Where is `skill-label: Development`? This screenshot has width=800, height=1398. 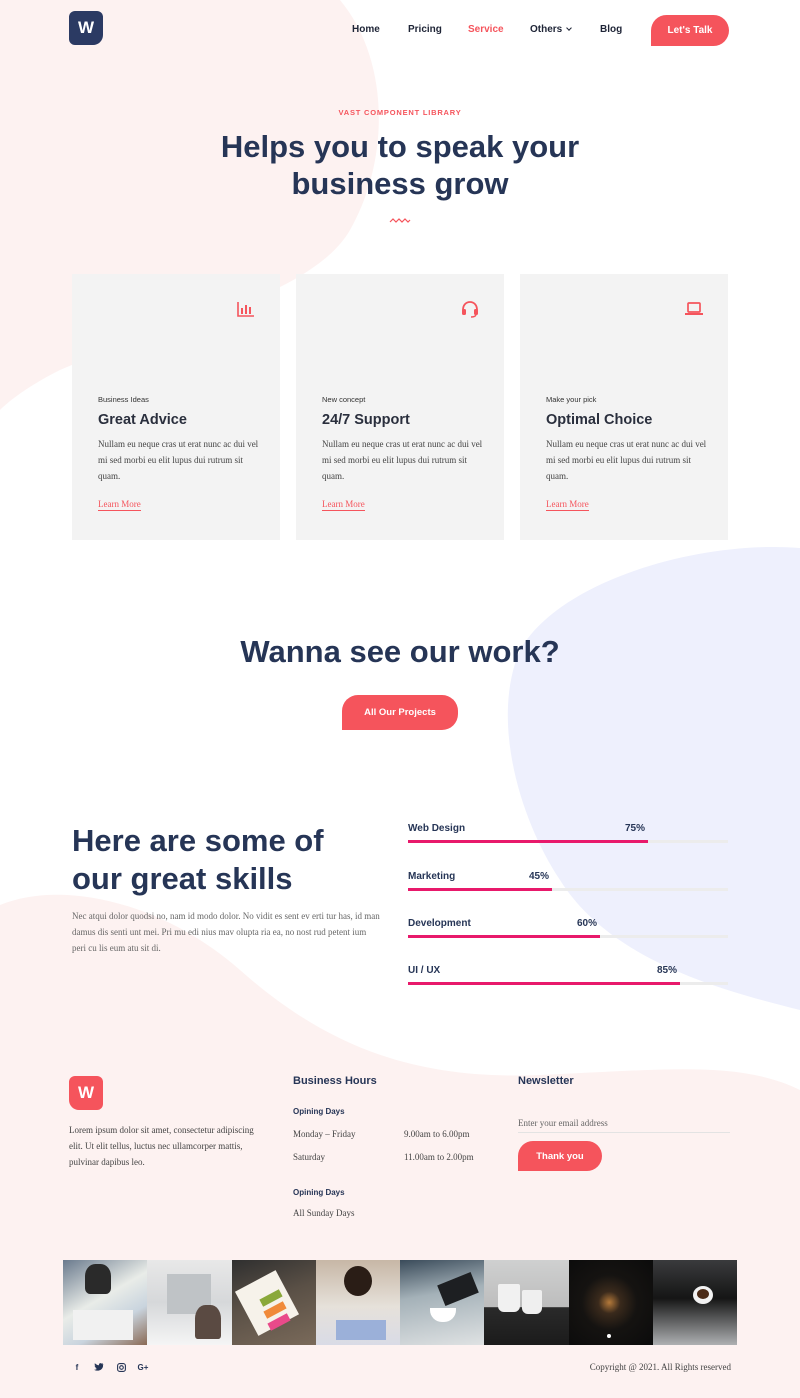 skill-label: Development is located at coordinates (439, 923).